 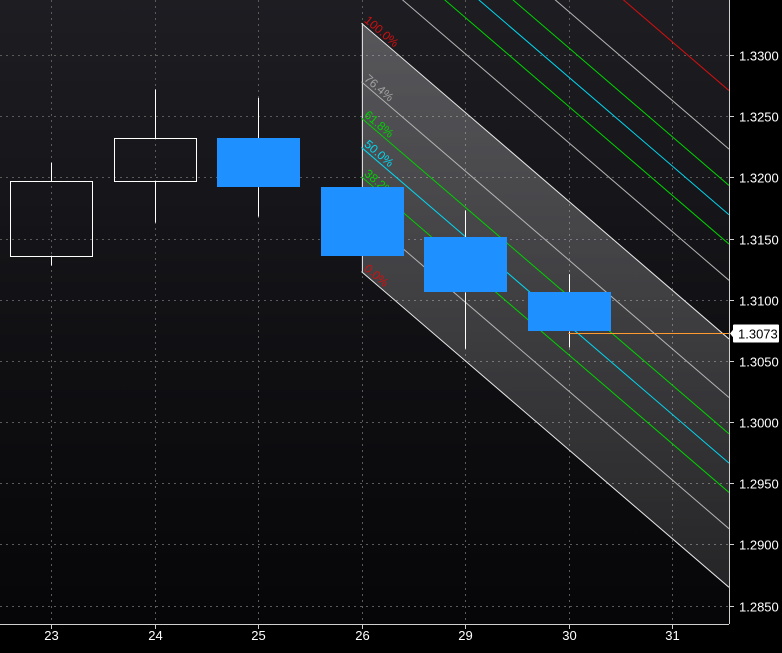 I want to click on y-tick-label: 1.3150, so click(x=759, y=240).